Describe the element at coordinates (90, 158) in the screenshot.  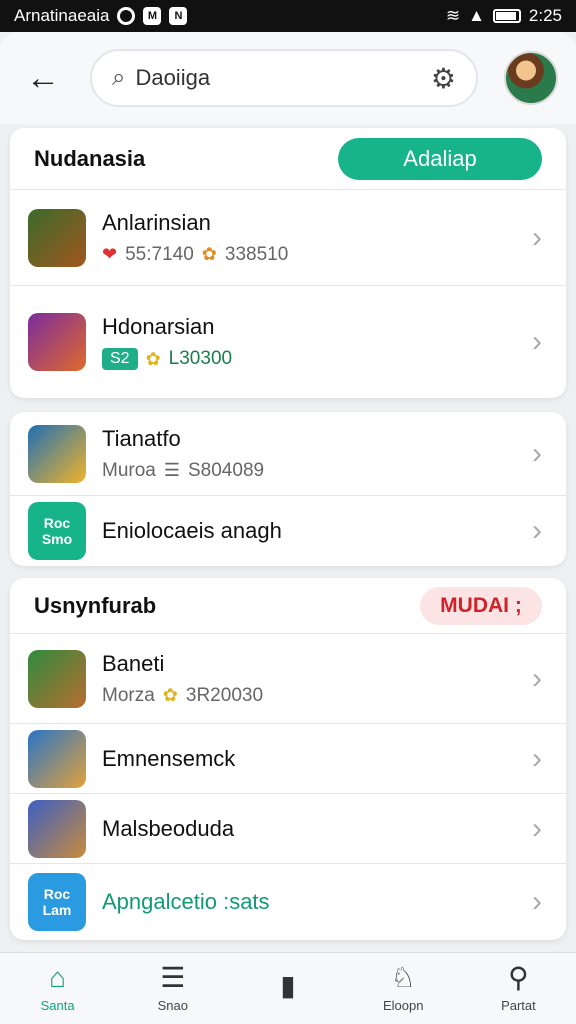
I see `section-title: Nudanasia` at that location.